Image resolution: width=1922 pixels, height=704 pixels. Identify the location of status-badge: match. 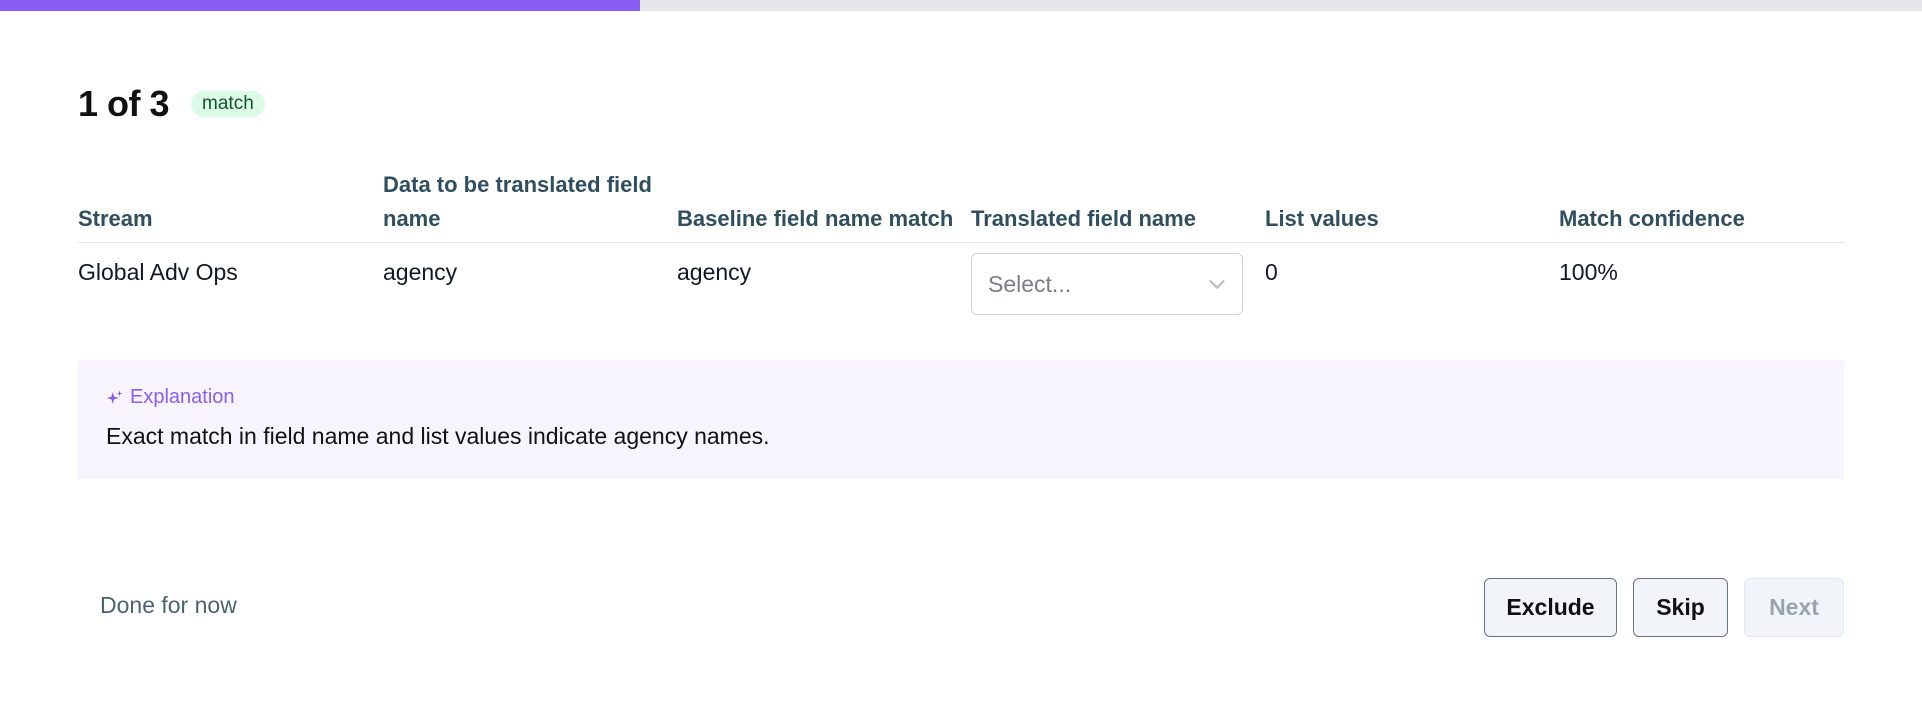
(228, 104).